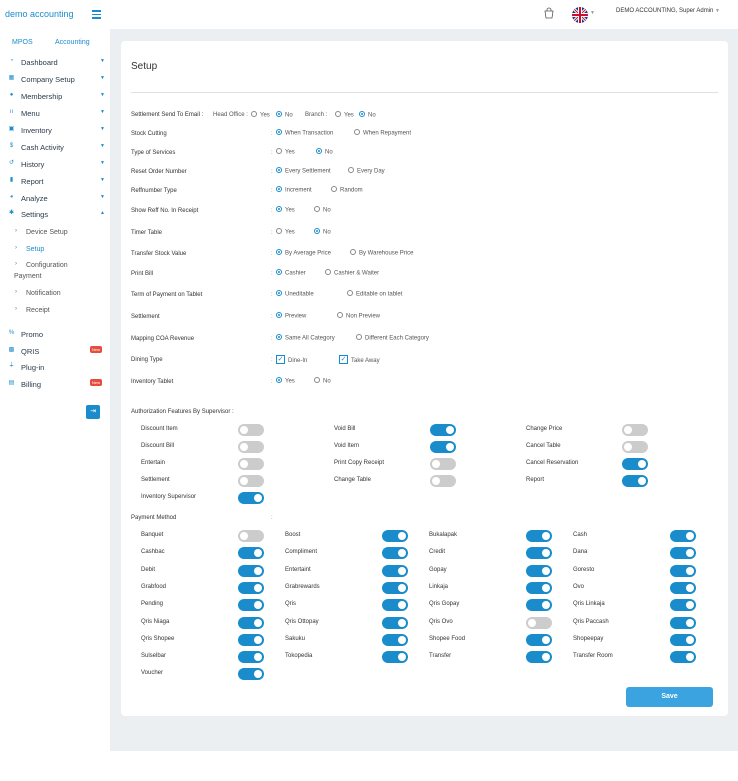 The image size is (738, 781). What do you see at coordinates (55, 96) in the screenshot?
I see `sidebar-item-membership: ● Membership ▼` at bounding box center [55, 96].